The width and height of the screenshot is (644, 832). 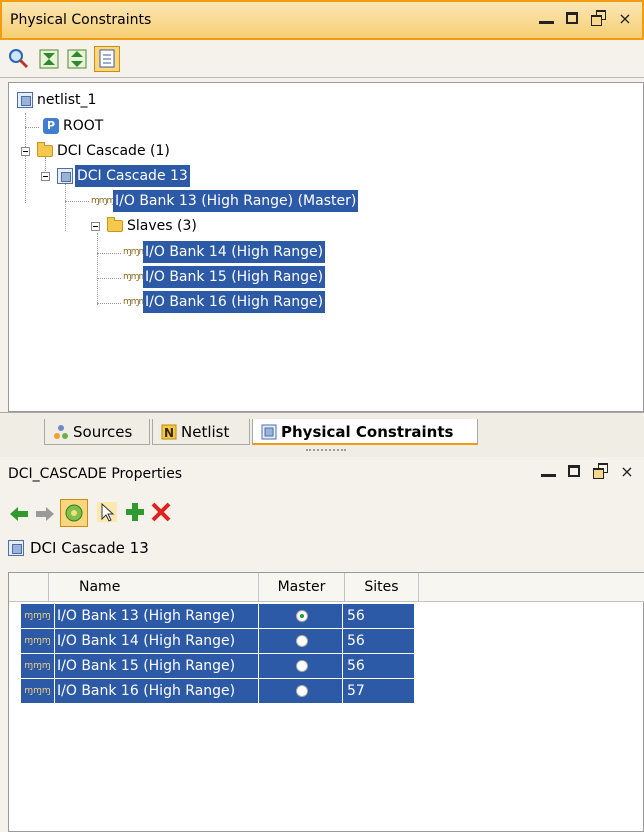 I want to click on master-radio-selected, so click(x=301, y=616).